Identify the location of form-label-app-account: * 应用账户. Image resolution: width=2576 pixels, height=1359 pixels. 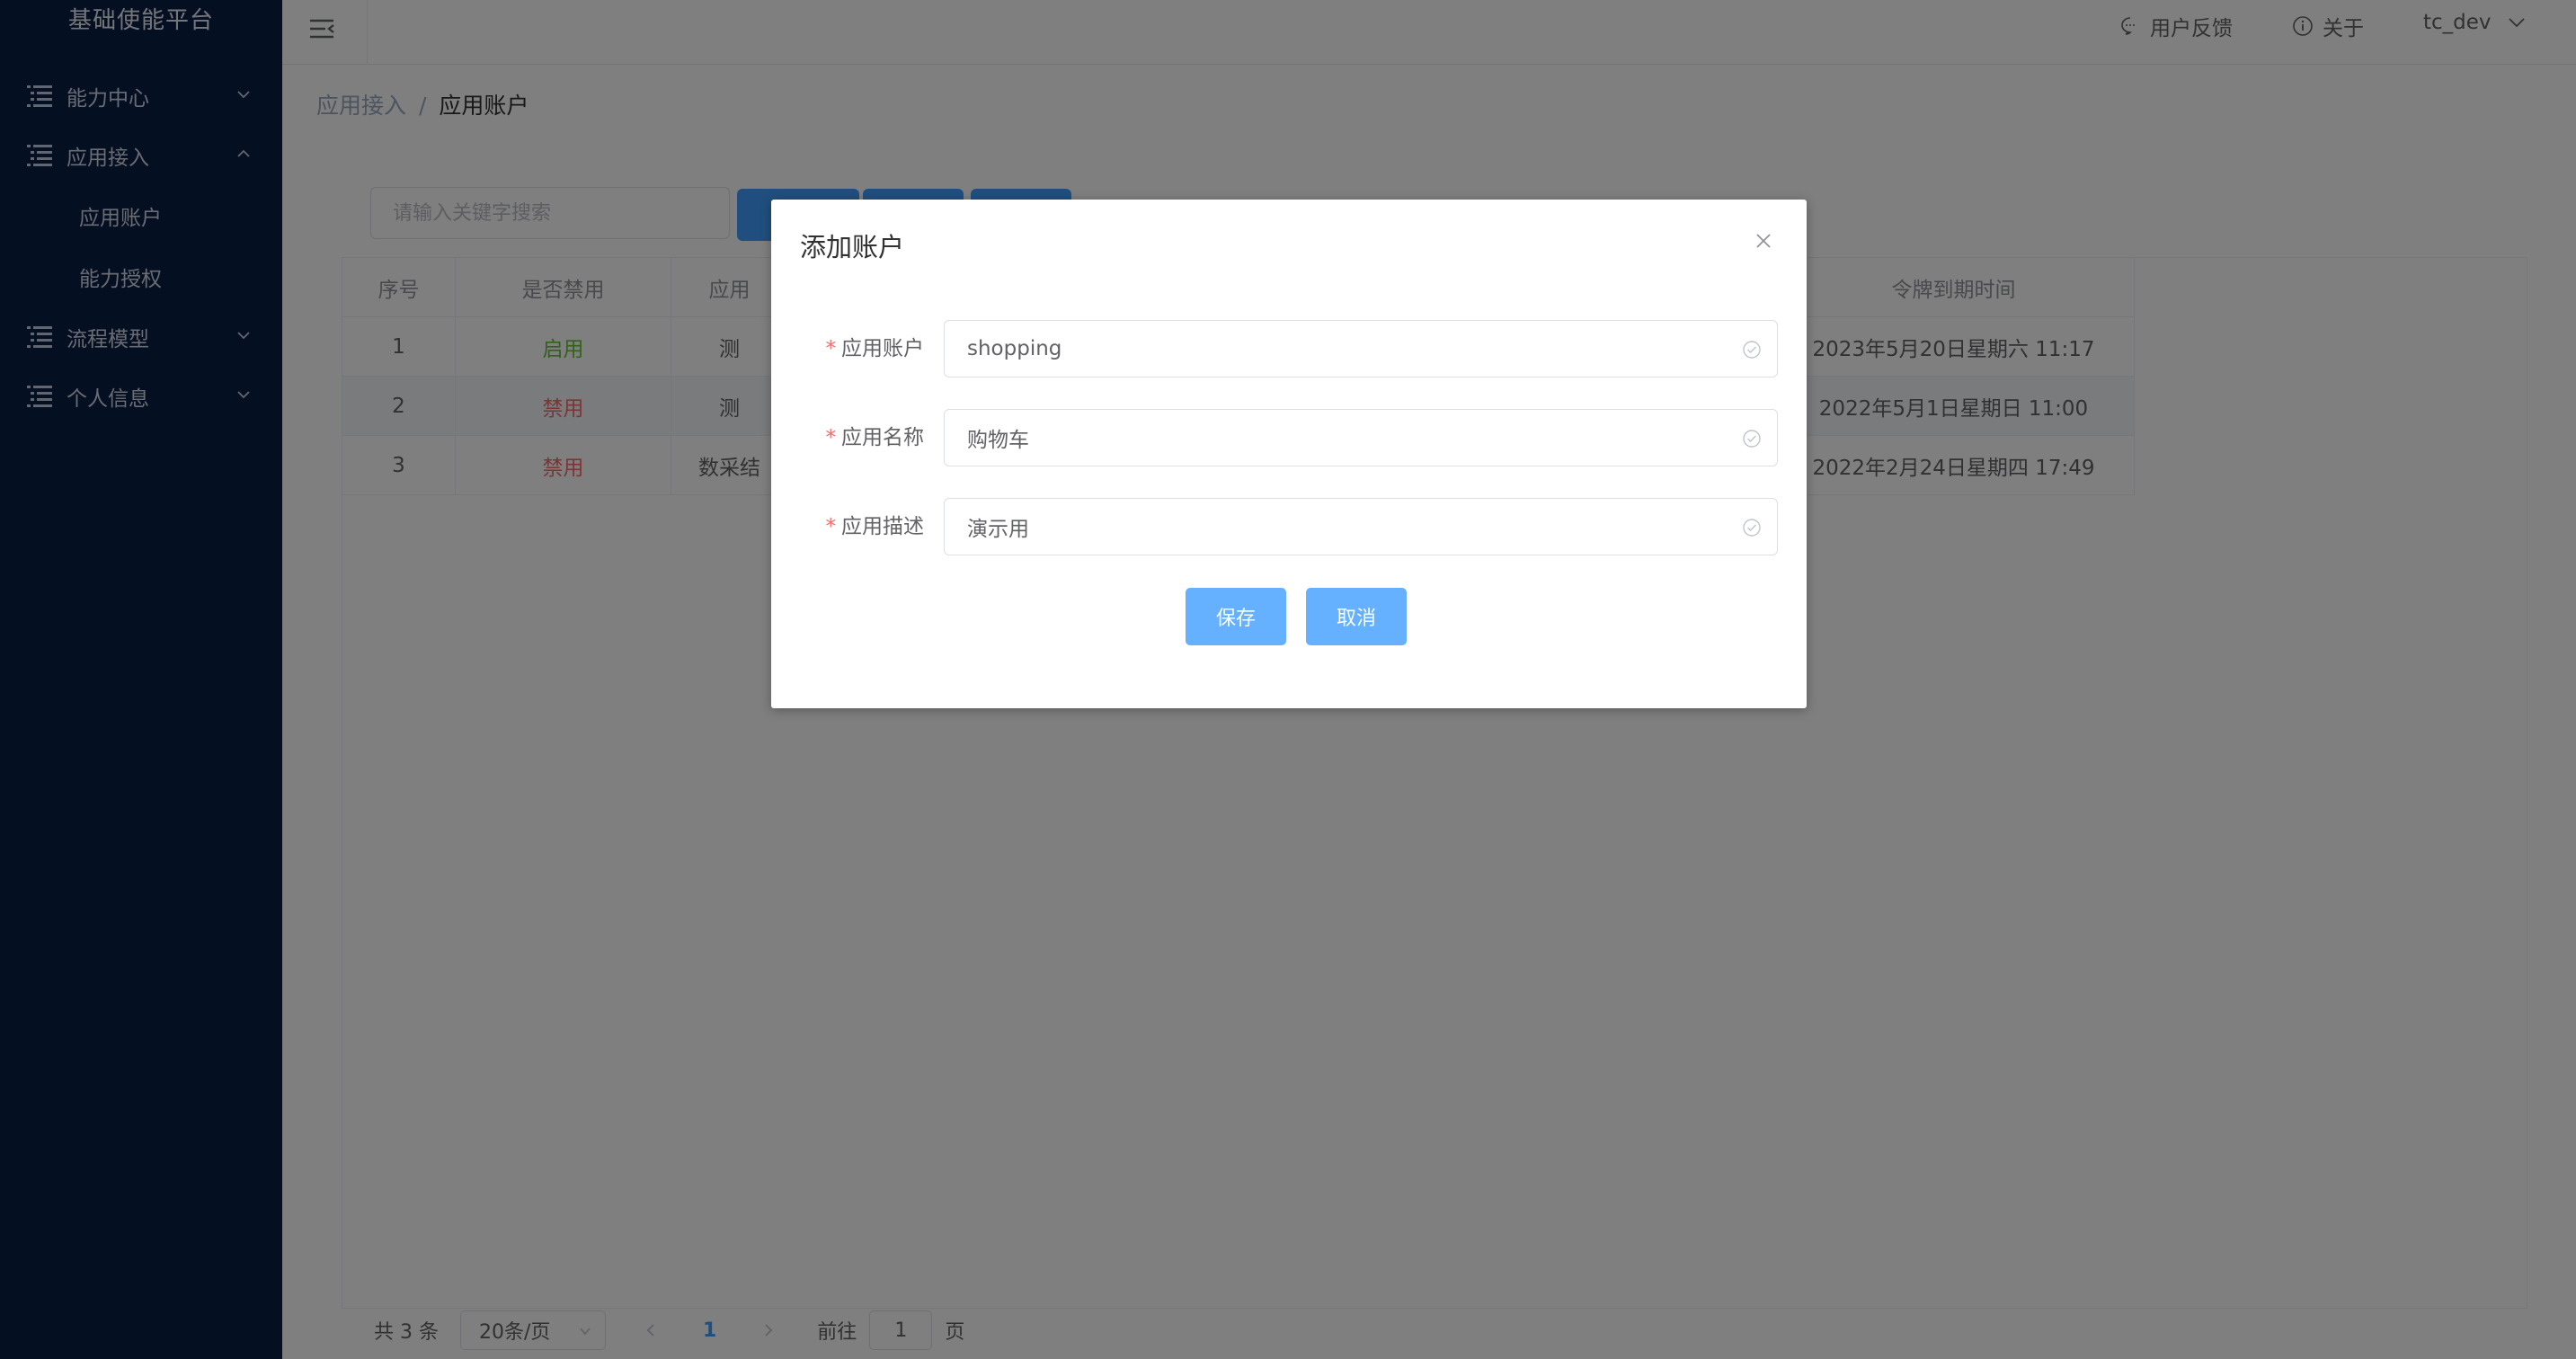
(875, 349).